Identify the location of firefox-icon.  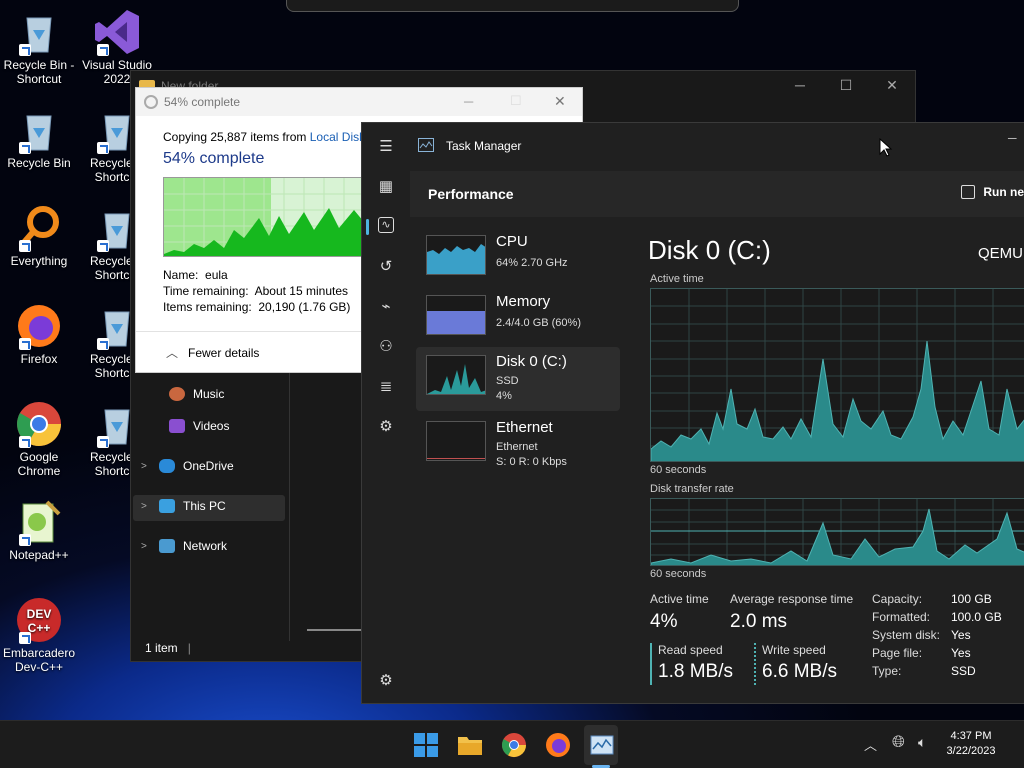
(558, 745).